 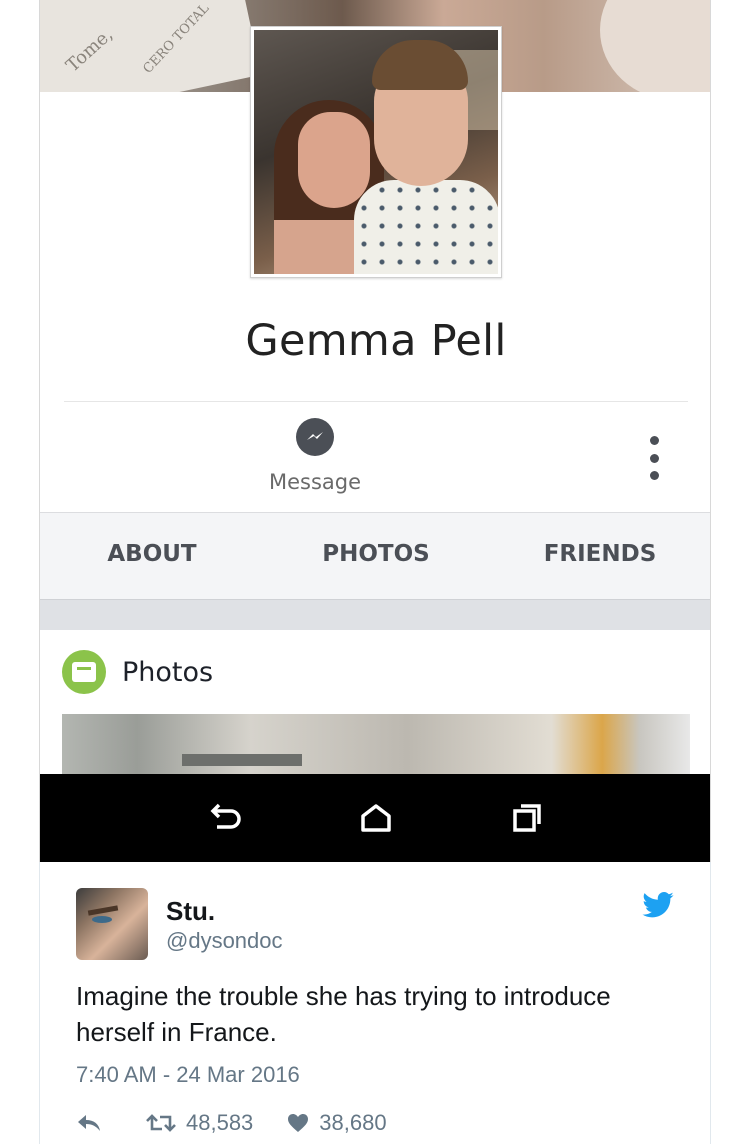 I want to click on tab-friends: FRIENDS, so click(x=599, y=556).